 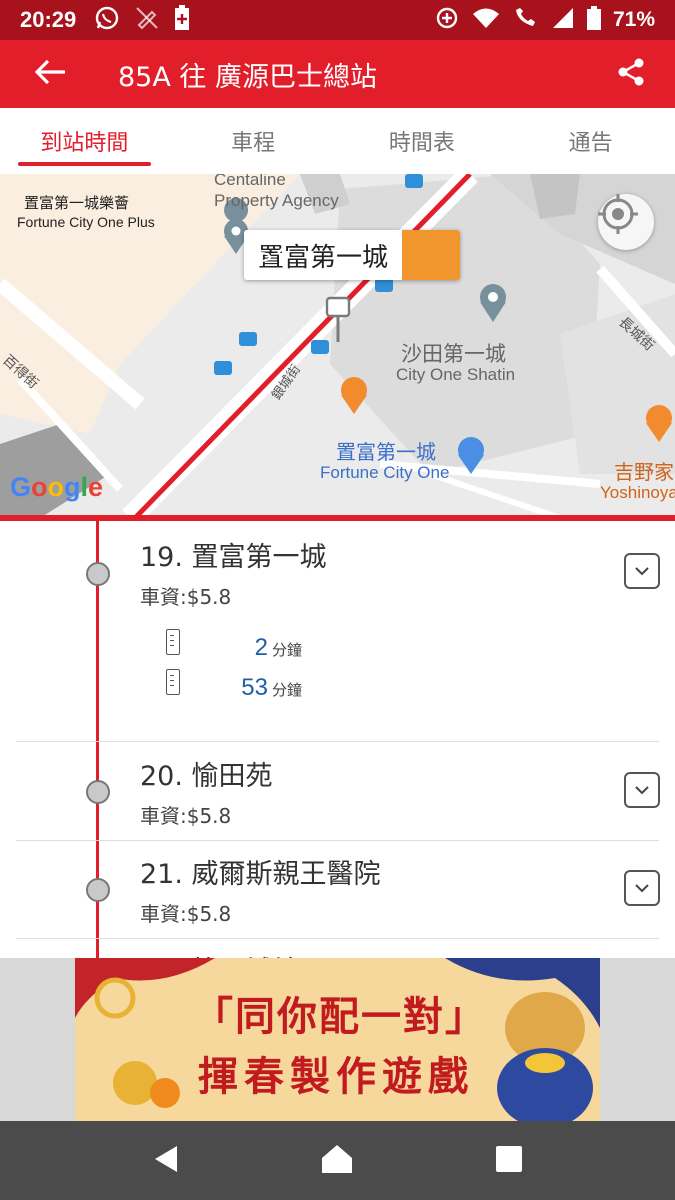 I want to click on wifi-icon, so click(x=486, y=20).